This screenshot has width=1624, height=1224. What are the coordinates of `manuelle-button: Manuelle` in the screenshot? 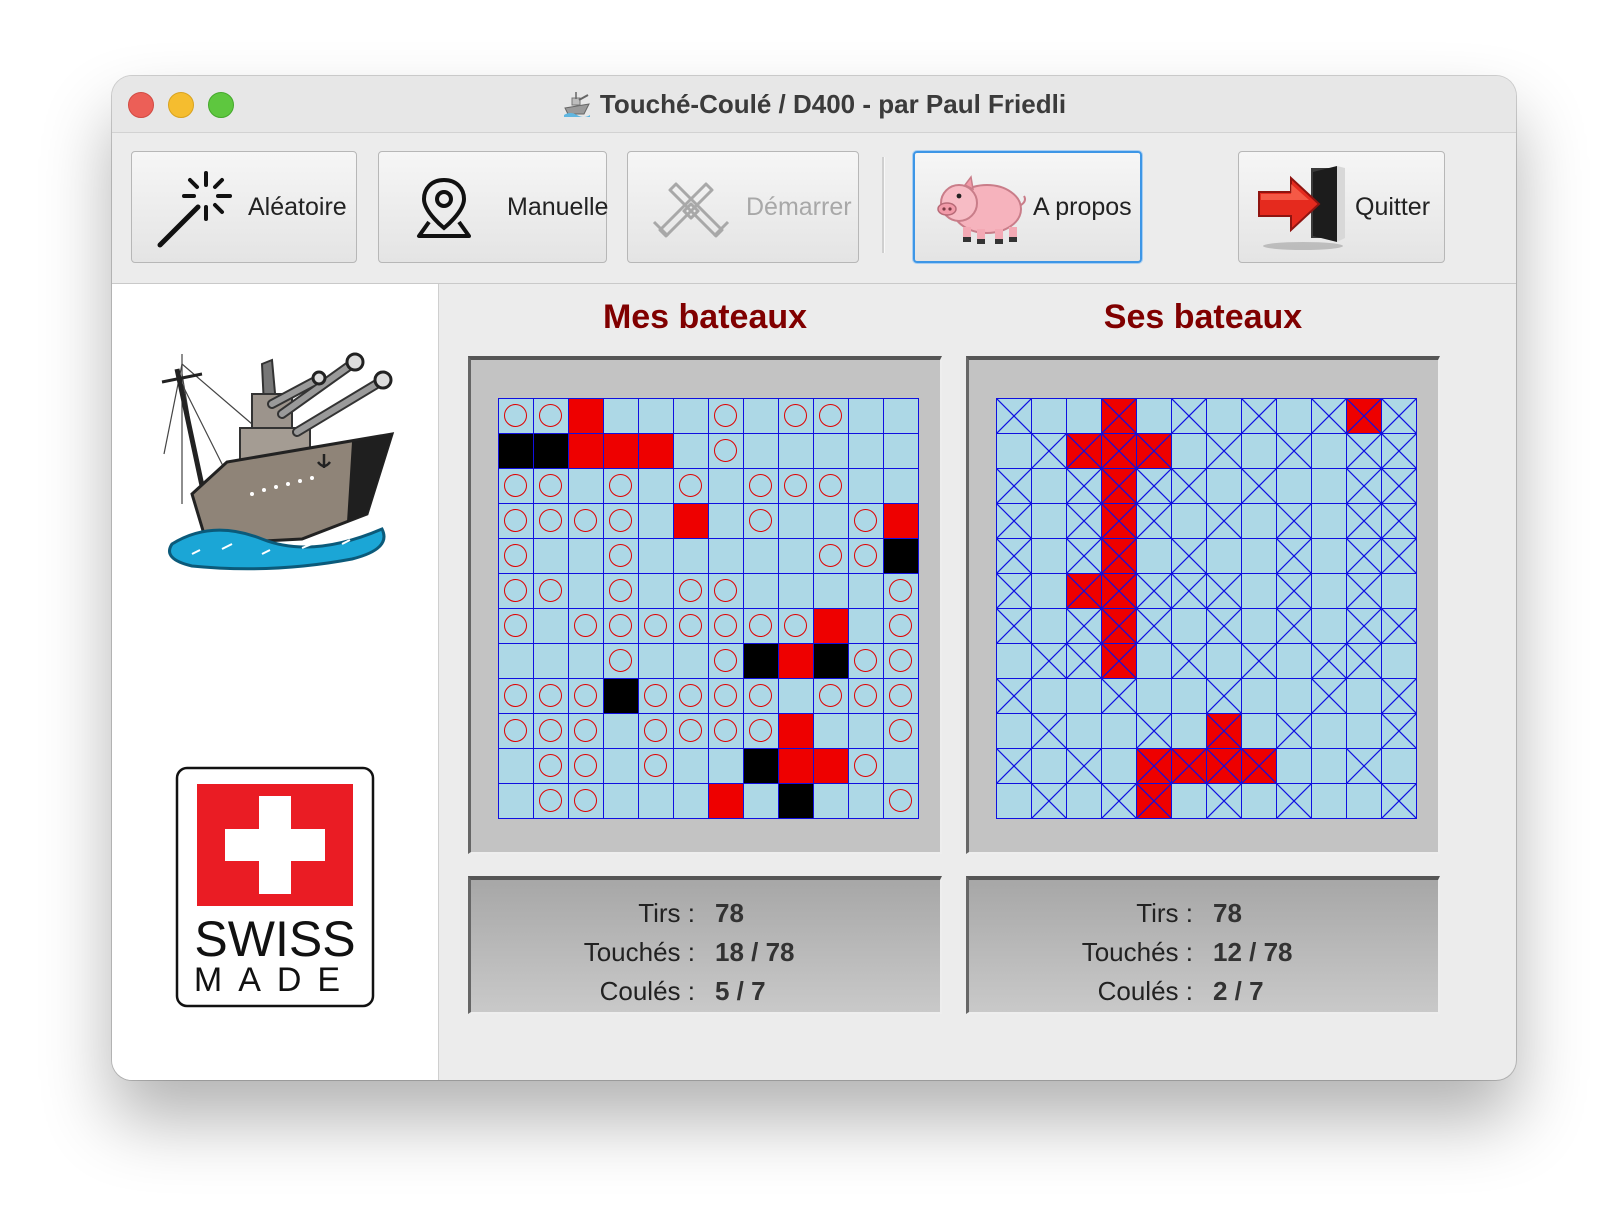 It's located at (493, 207).